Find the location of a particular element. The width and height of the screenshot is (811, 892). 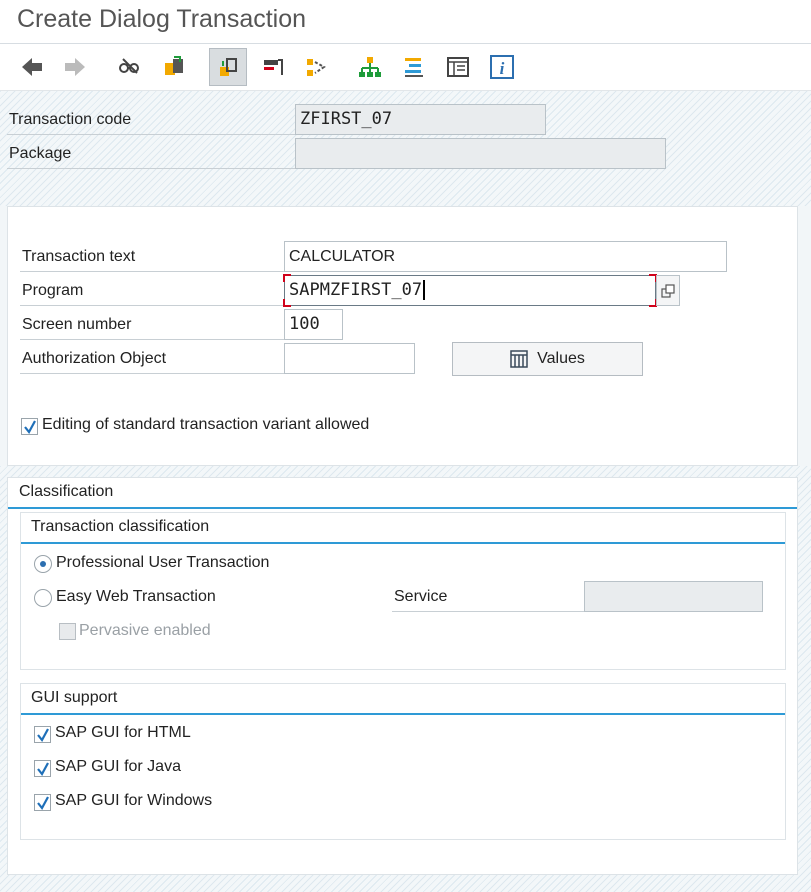

gui-support-title: GUI support is located at coordinates (403, 699).